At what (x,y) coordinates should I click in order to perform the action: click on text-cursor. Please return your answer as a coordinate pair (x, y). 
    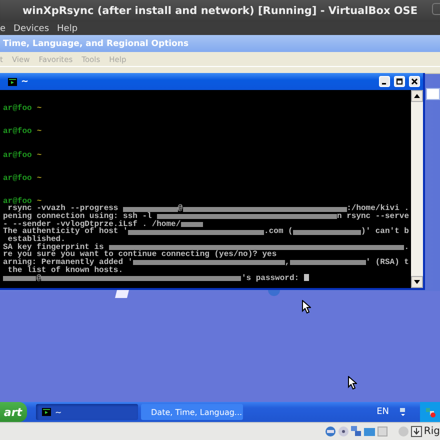
    Looking at the image, I should click on (306, 278).